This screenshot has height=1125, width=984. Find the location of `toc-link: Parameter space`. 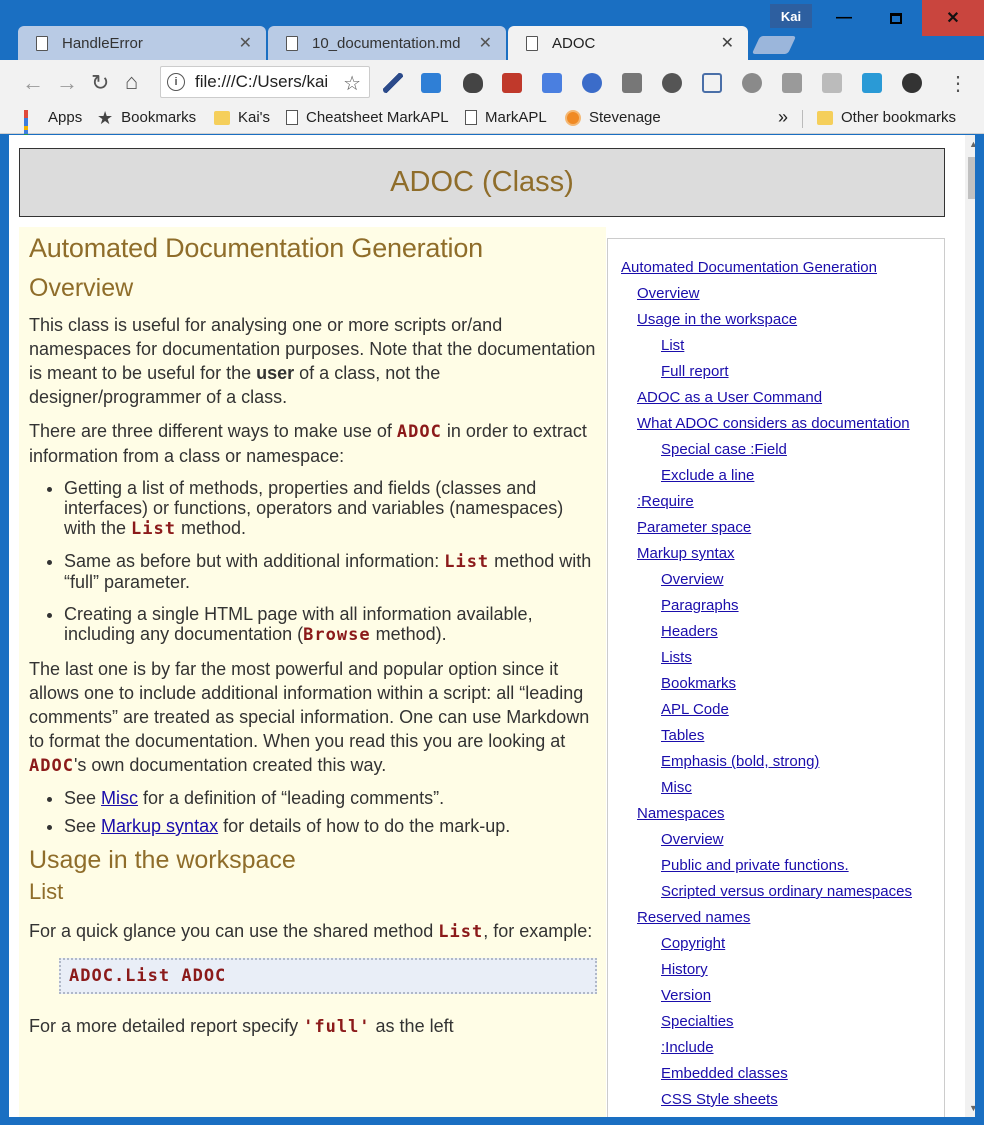

toc-link: Parameter space is located at coordinates (776, 528).